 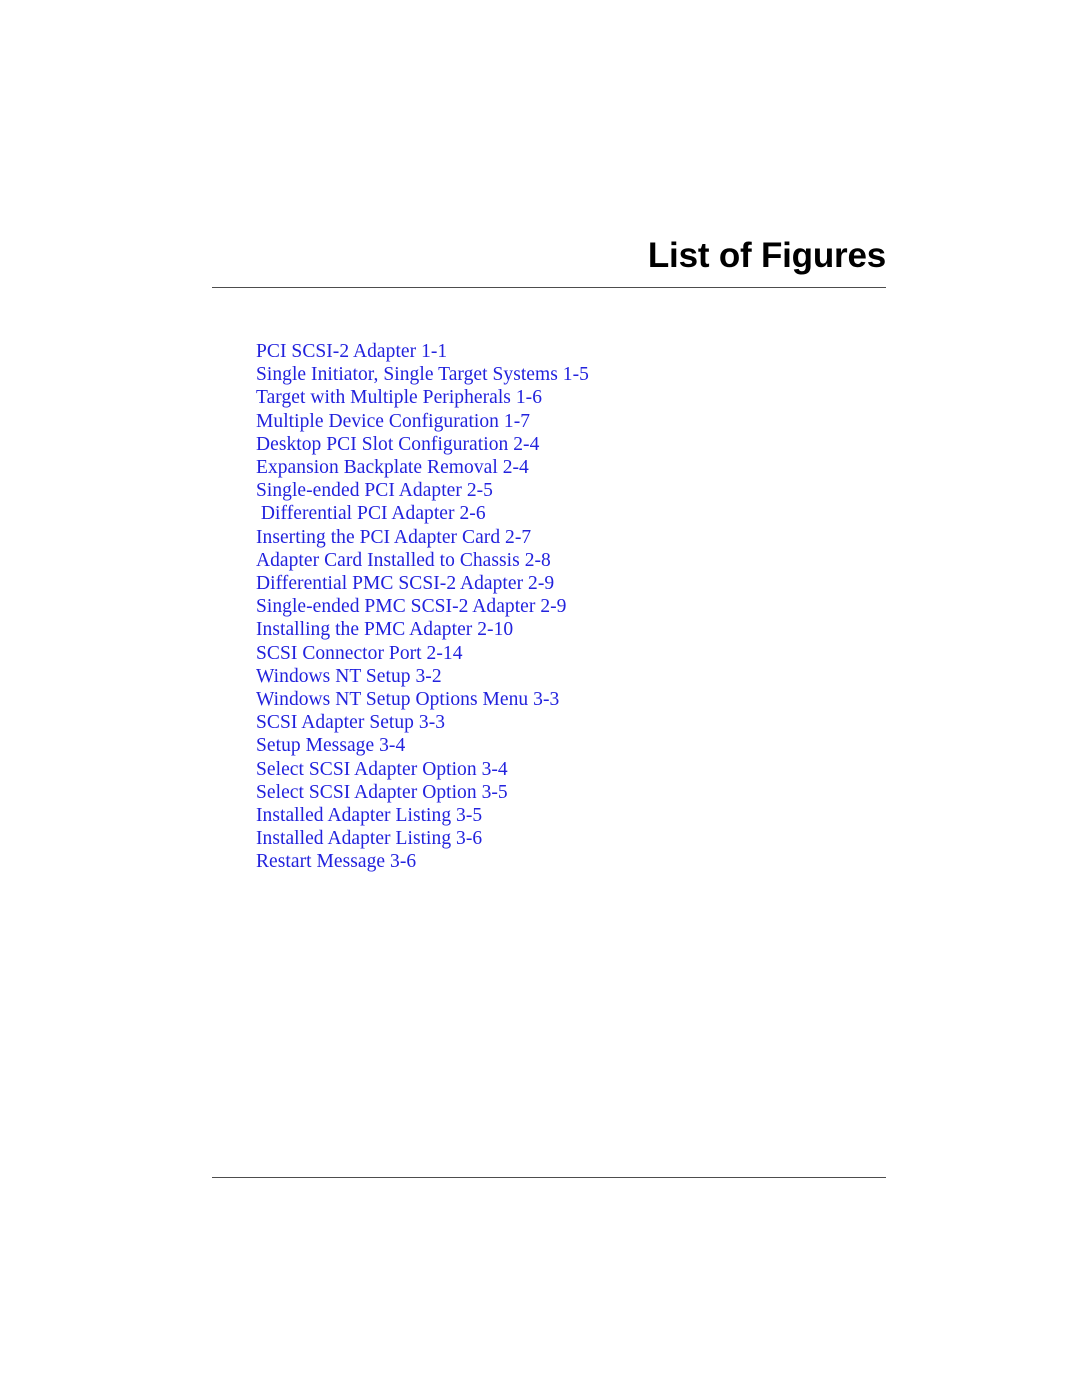 What do you see at coordinates (549, 262) in the screenshot?
I see `page-header: List of Figures` at bounding box center [549, 262].